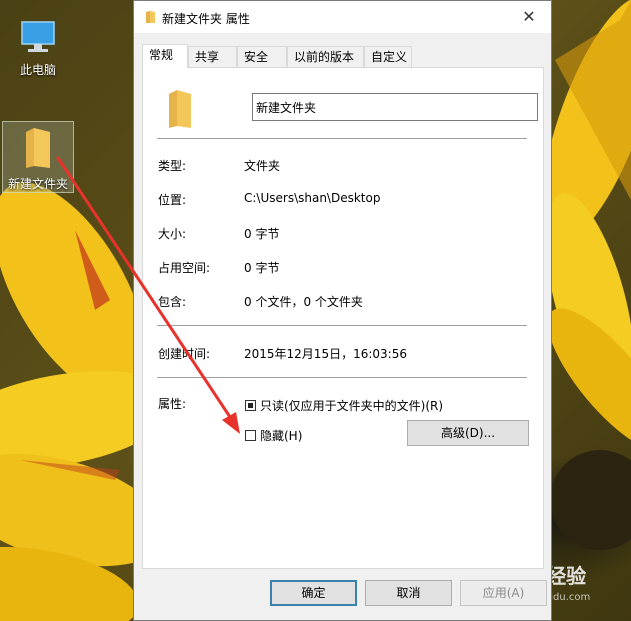 The width and height of the screenshot is (631, 621). What do you see at coordinates (529, 17) in the screenshot?
I see `close-button: ✕` at bounding box center [529, 17].